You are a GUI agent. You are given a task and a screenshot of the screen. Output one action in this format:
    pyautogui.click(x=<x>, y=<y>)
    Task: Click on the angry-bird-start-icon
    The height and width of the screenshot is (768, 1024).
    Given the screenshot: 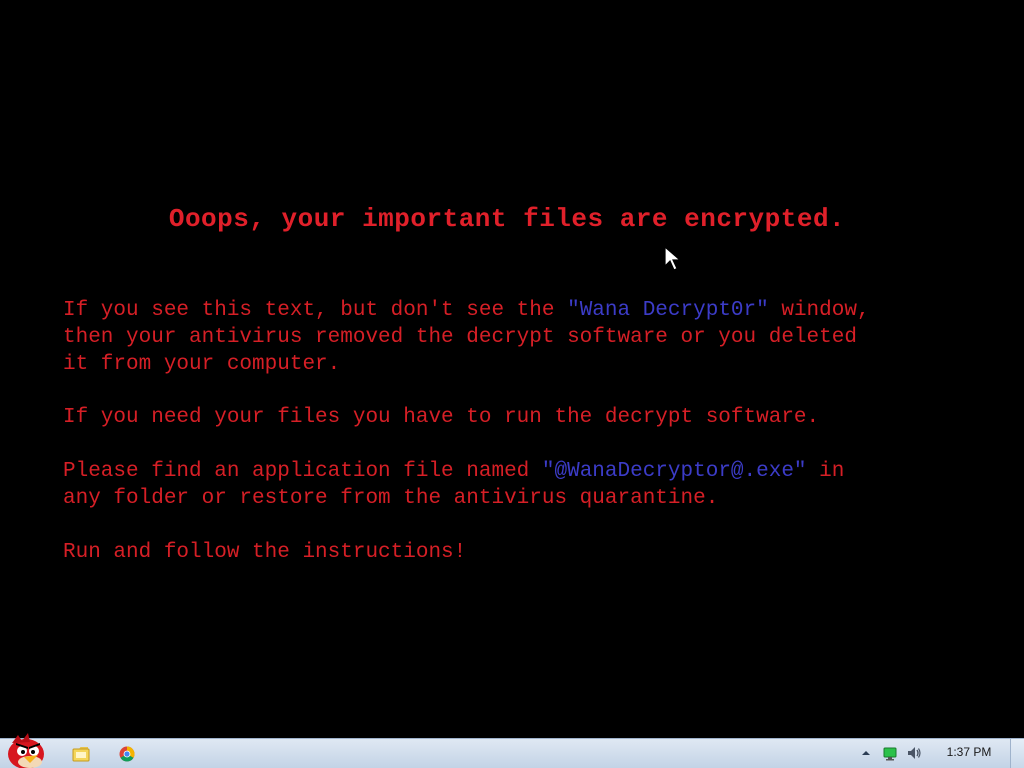 What is the action you would take?
    pyautogui.click(x=26, y=750)
    